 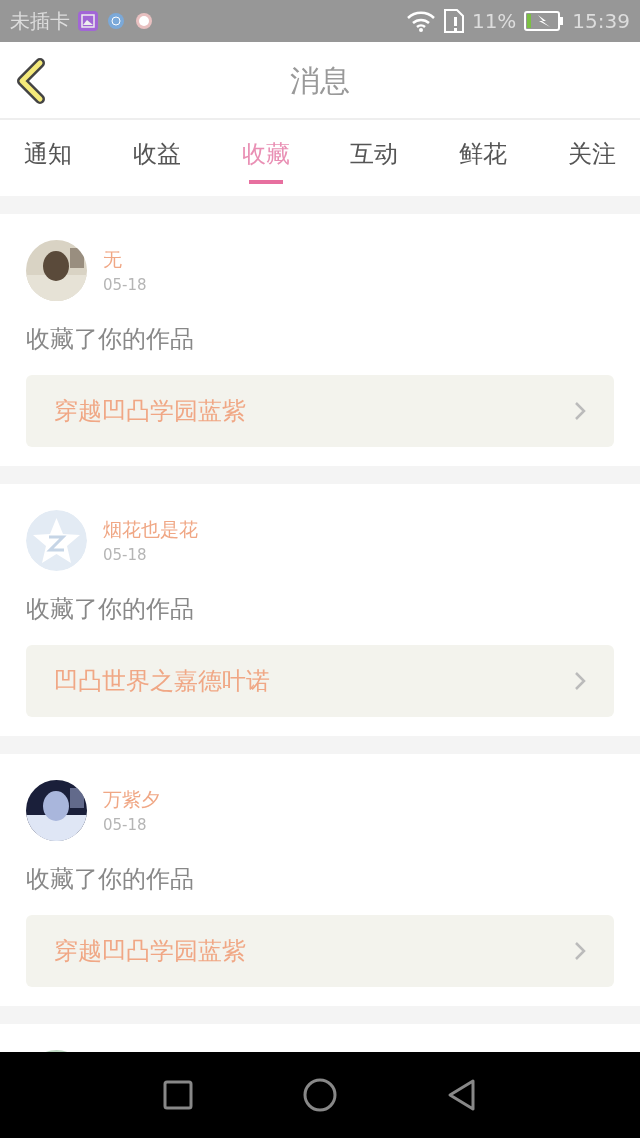 I want to click on tab: 关注, so click(x=592, y=158).